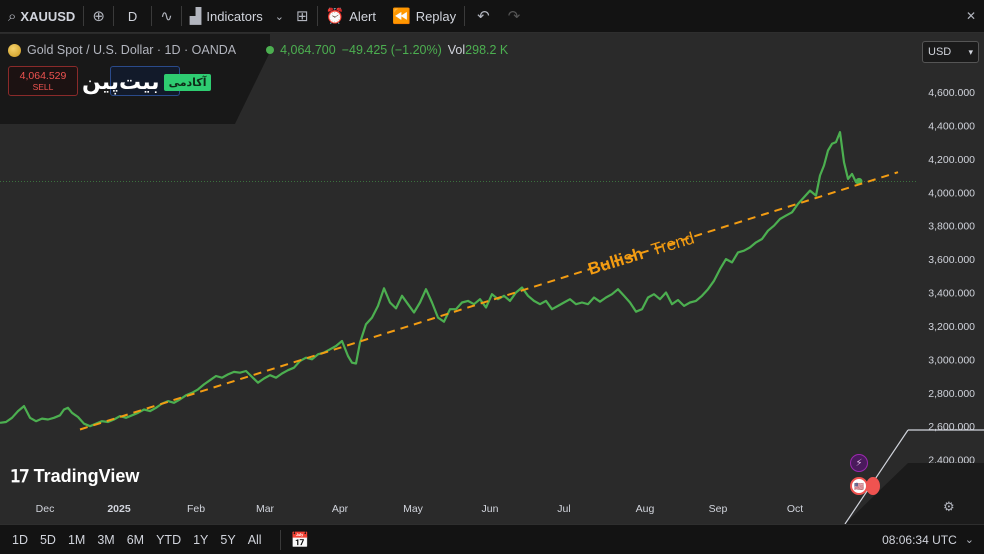 This screenshot has height=554, width=984. What do you see at coordinates (76, 540) in the screenshot?
I see `range-1m: 1M` at bounding box center [76, 540].